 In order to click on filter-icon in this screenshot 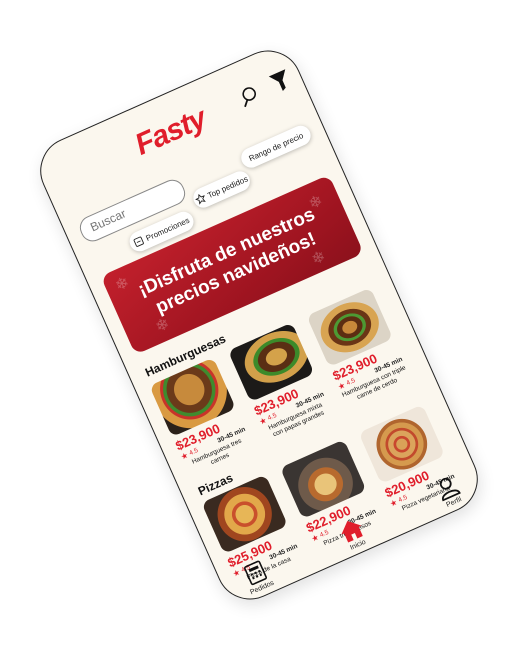, I will do `click(280, 81)`.